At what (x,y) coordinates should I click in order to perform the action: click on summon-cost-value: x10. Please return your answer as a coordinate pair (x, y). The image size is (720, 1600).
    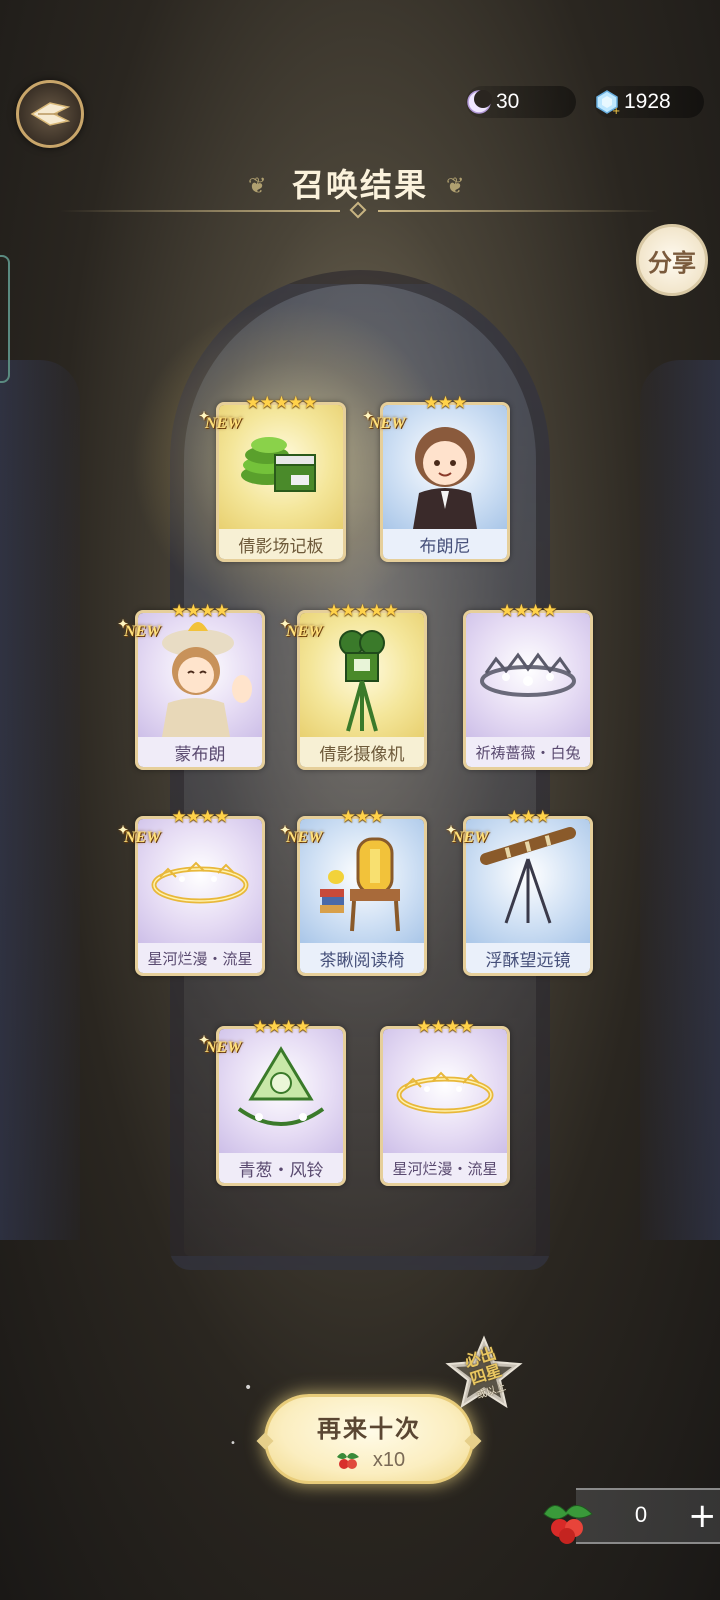
    Looking at the image, I should click on (389, 1459).